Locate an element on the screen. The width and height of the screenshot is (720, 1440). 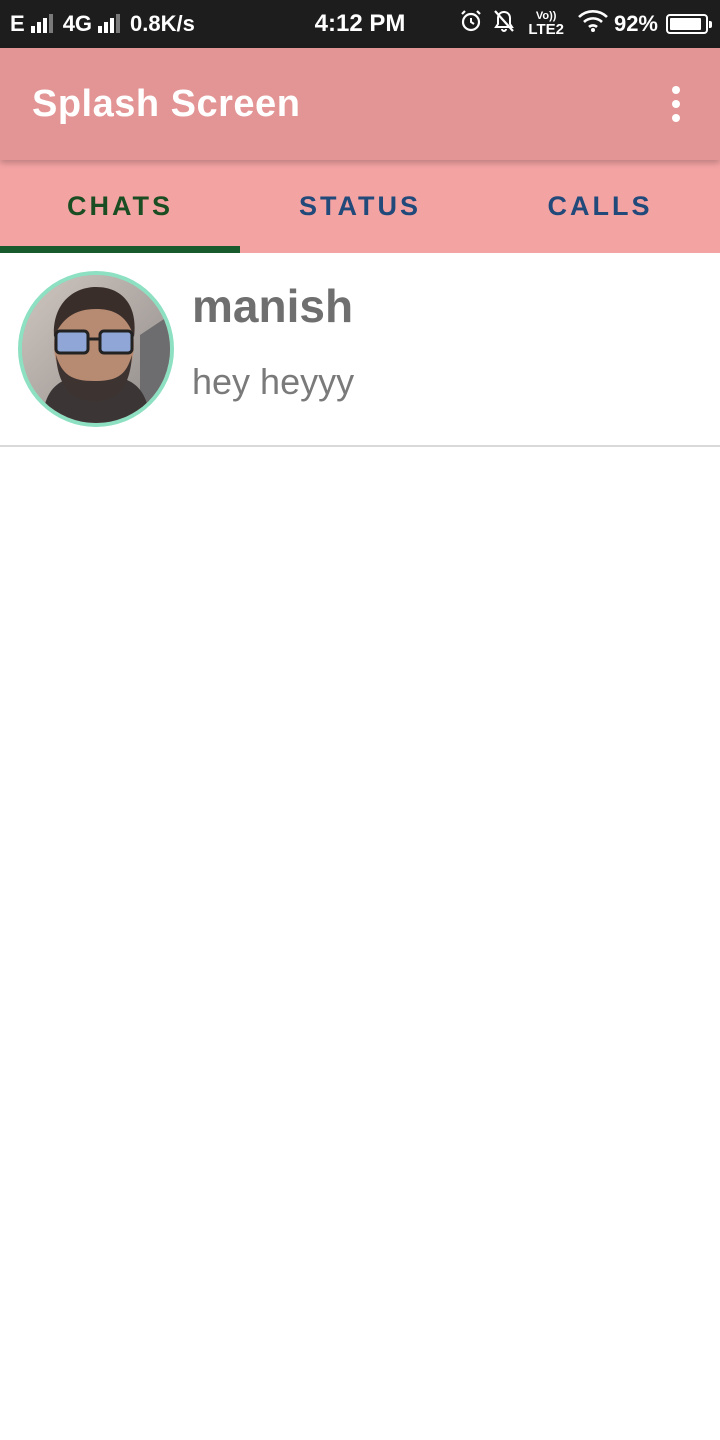
status-bar: E 4G 0.8K/s 4:12 PM Vo)) LTE2 92% is located at coordinates (360, 24).